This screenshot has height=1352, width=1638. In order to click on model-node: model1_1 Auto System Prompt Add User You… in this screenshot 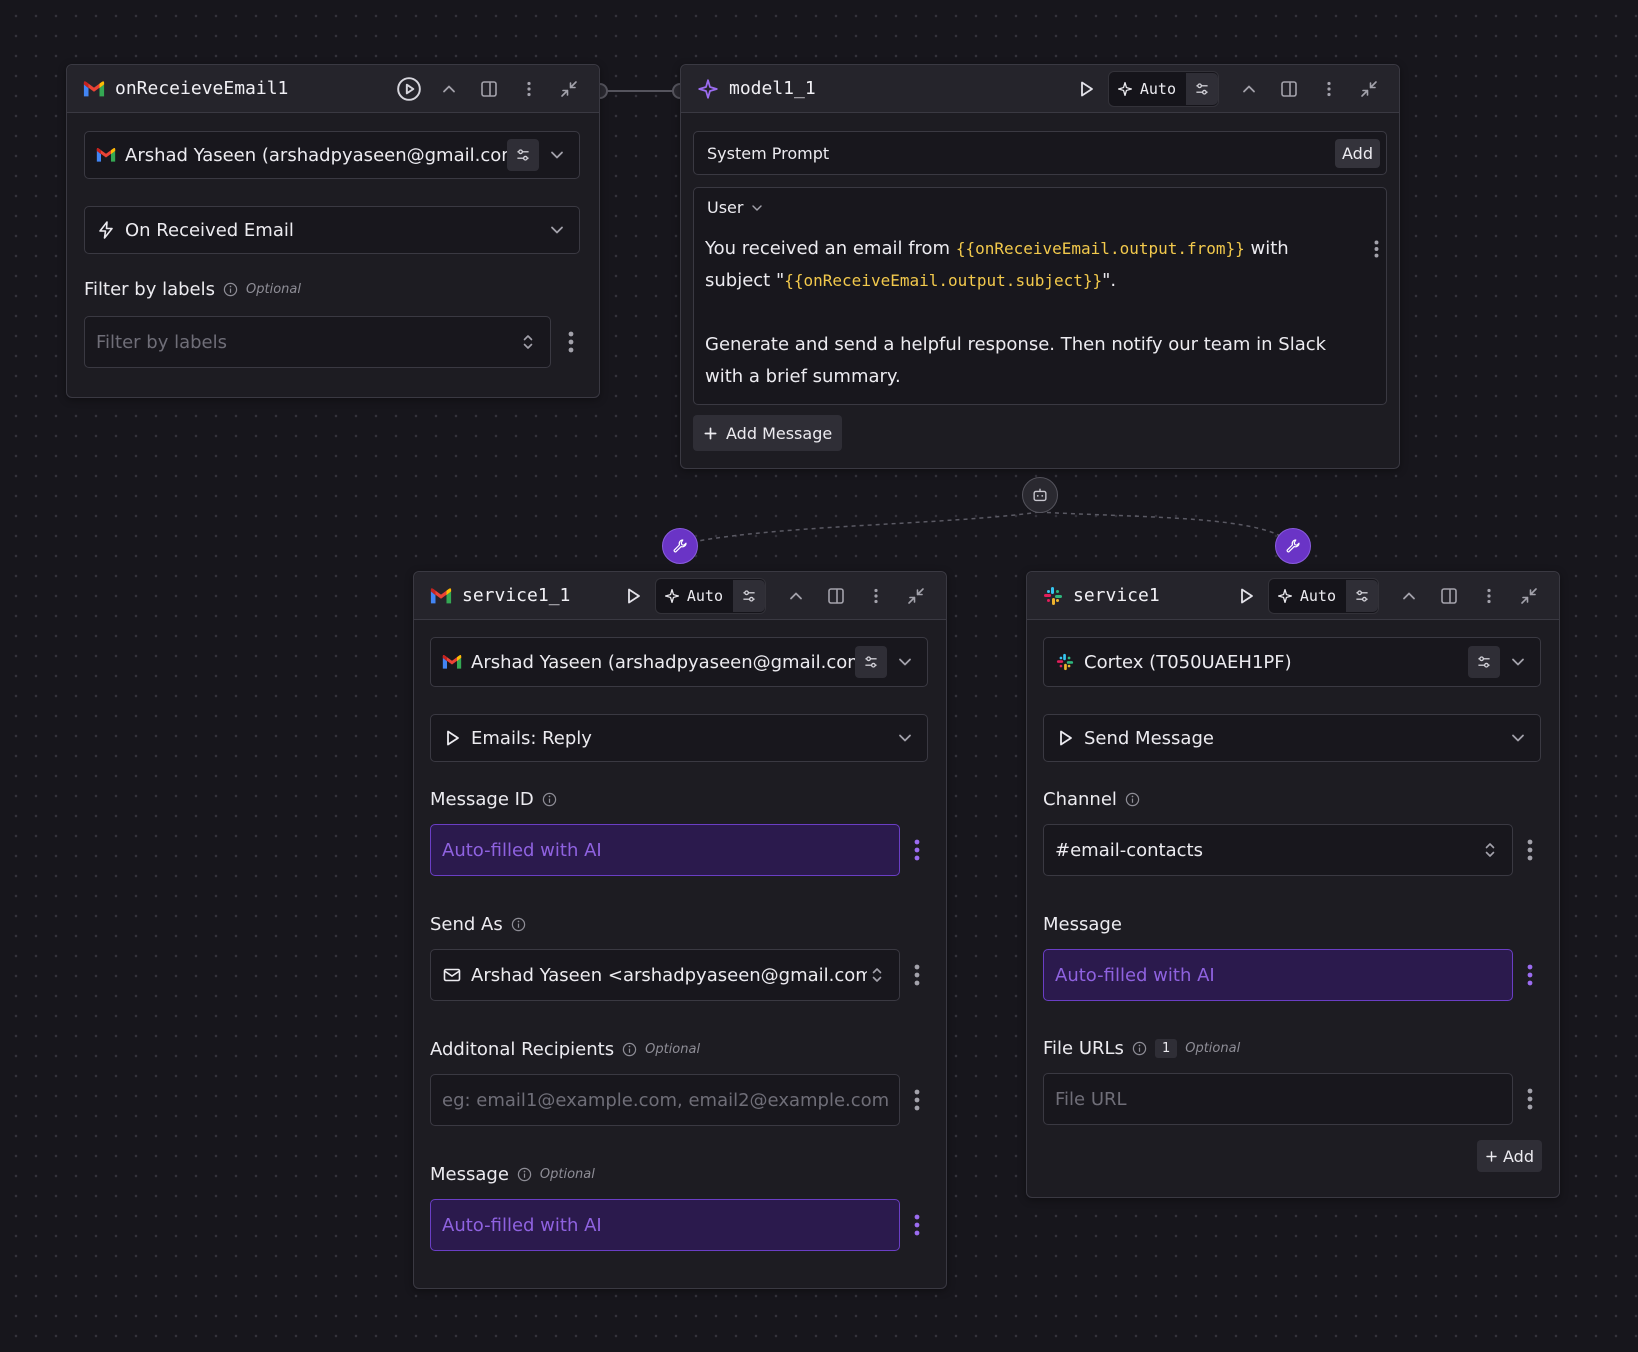, I will do `click(1040, 266)`.